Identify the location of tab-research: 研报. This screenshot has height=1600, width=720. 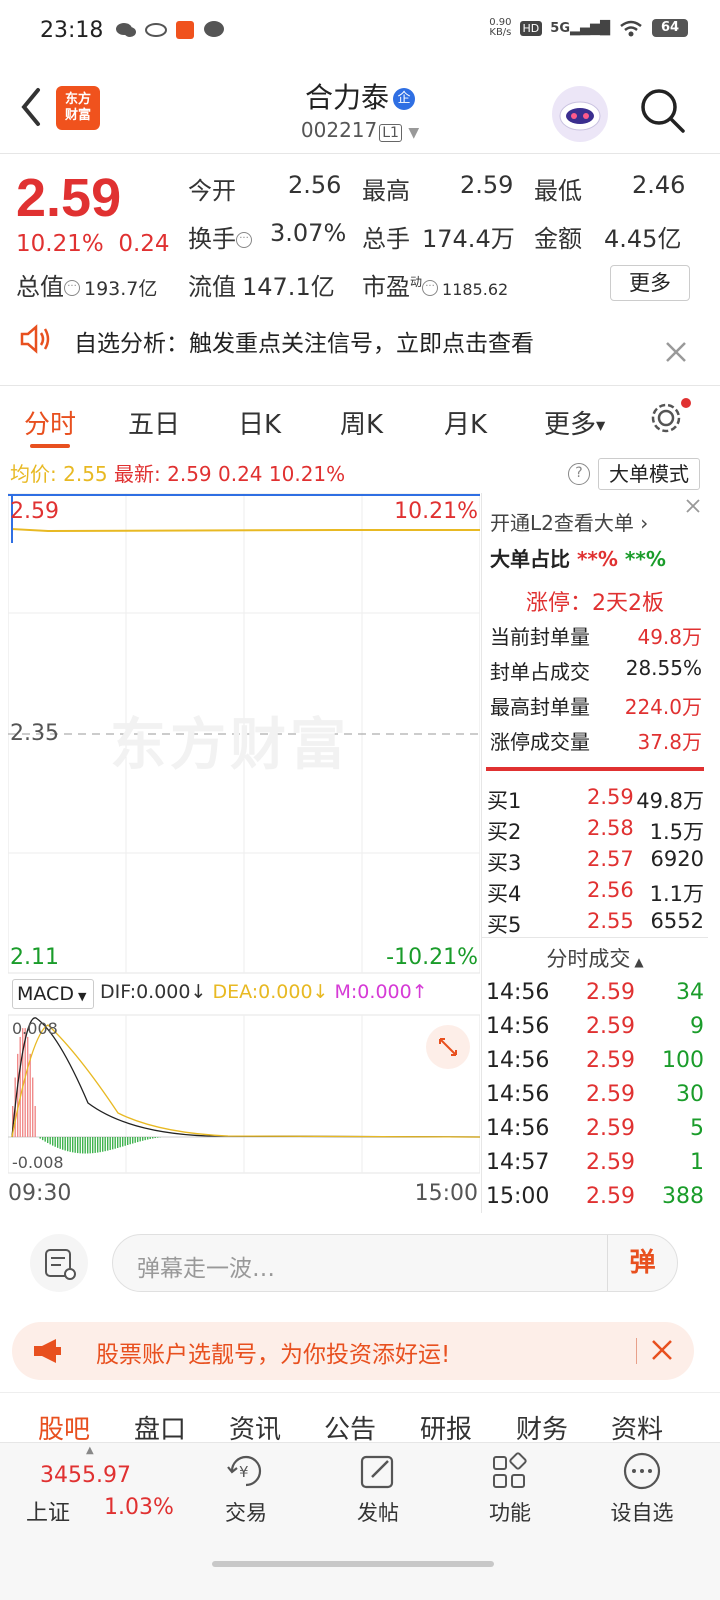
(446, 1427).